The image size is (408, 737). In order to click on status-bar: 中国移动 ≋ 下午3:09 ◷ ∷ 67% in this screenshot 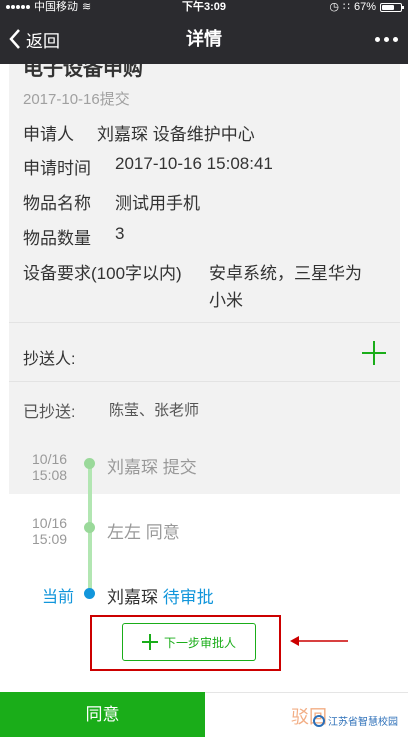, I will do `click(204, 7)`.